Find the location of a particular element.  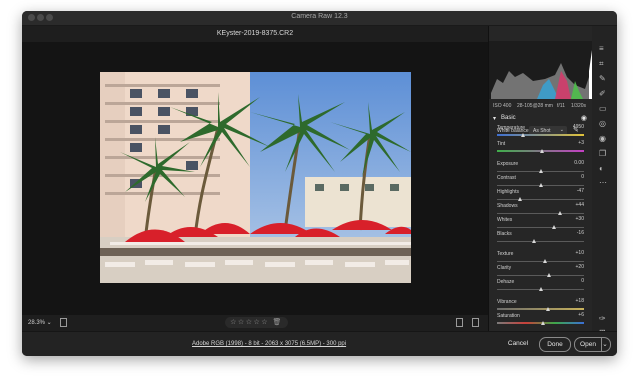

filmstrip-icon is located at coordinates (63, 322).